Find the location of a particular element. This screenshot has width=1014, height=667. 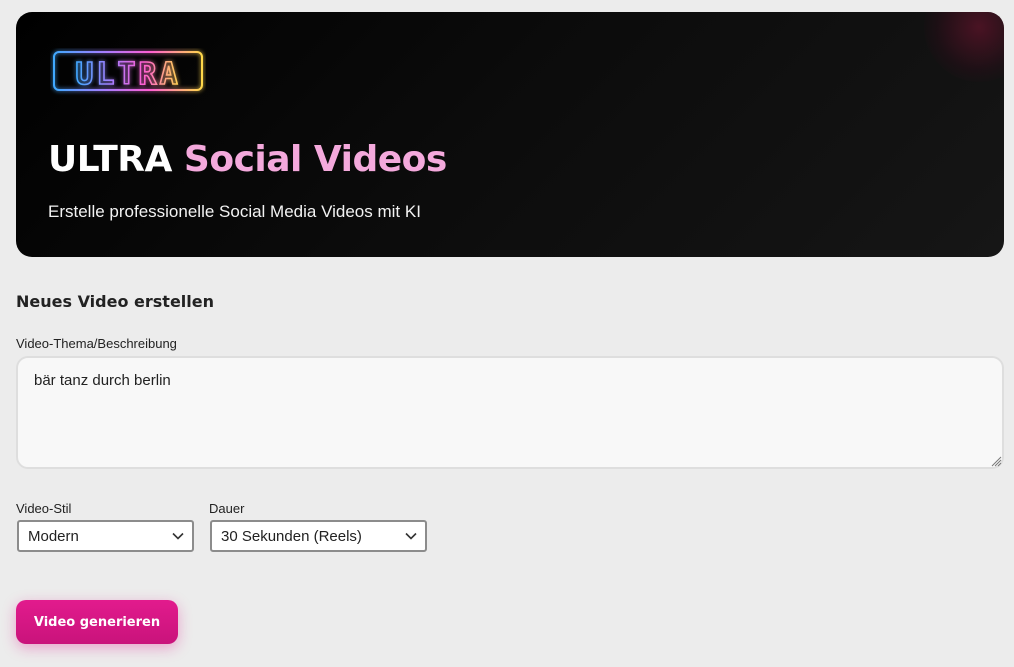

style-selected-value: Modern is located at coordinates (53, 536).